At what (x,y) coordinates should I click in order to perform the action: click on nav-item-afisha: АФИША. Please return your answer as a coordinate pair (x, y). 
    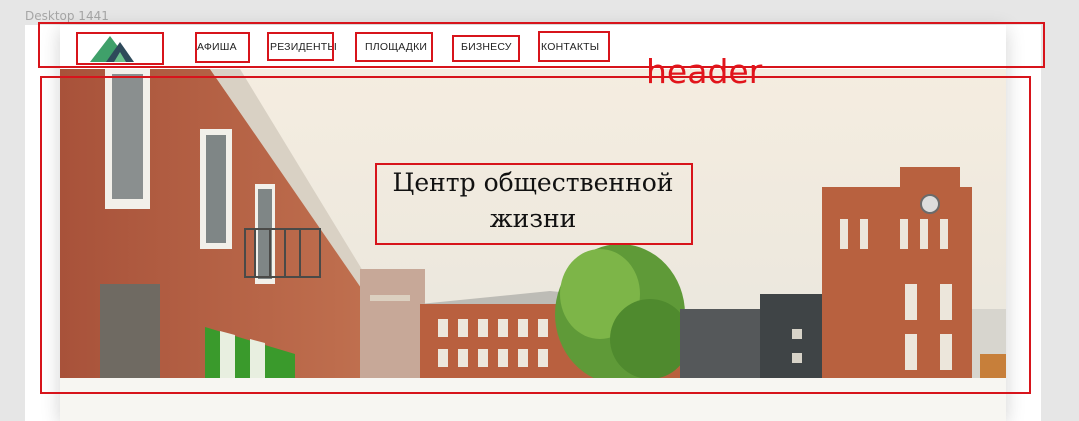
    Looking at the image, I should click on (217, 47).